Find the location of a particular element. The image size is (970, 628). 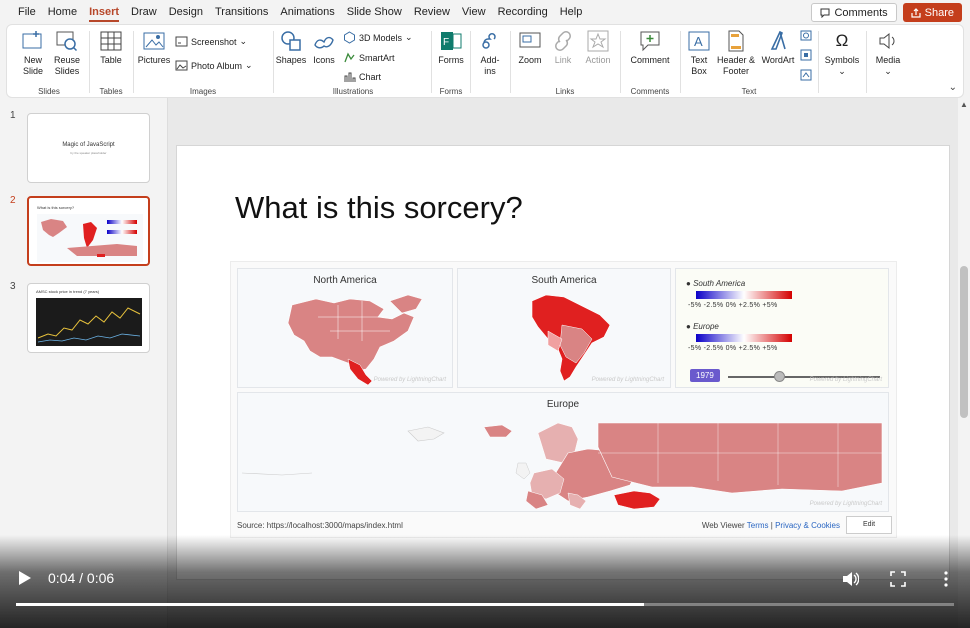

forms-label: Forms is located at coordinates (451, 60).